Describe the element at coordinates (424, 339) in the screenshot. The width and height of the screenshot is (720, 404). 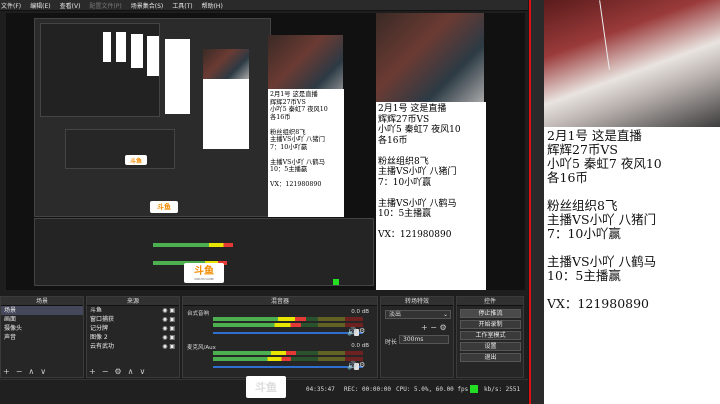
I see `duration-input: 300ms` at that location.